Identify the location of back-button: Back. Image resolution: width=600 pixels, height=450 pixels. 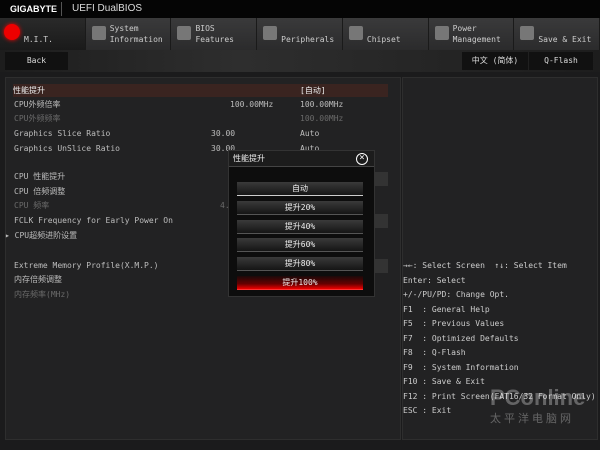
(36, 61).